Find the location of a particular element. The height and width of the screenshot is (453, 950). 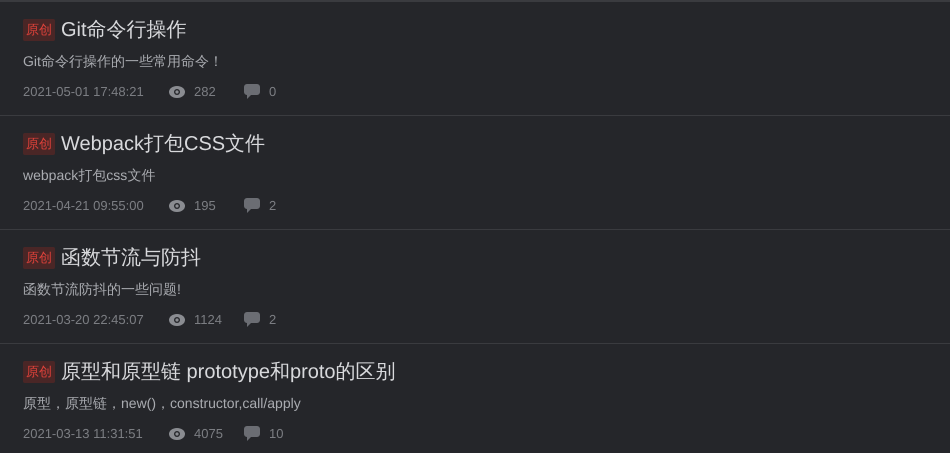

view-count: 1124 is located at coordinates (208, 320).